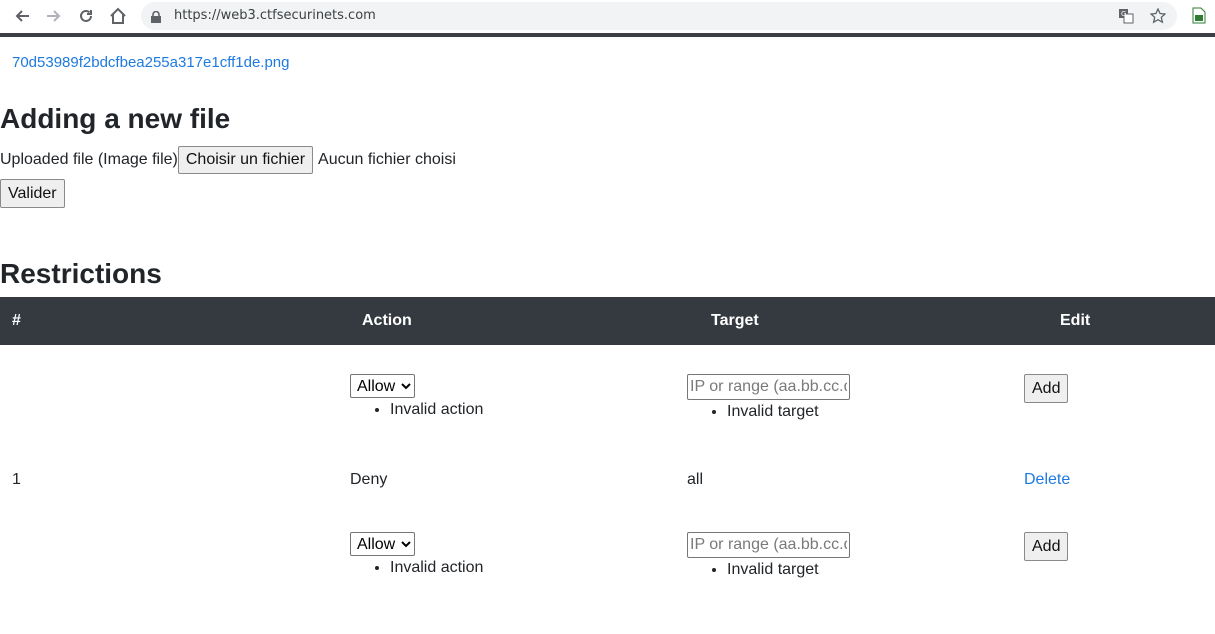 Image resolution: width=1215 pixels, height=634 pixels. I want to click on header-action: Action, so click(387, 320).